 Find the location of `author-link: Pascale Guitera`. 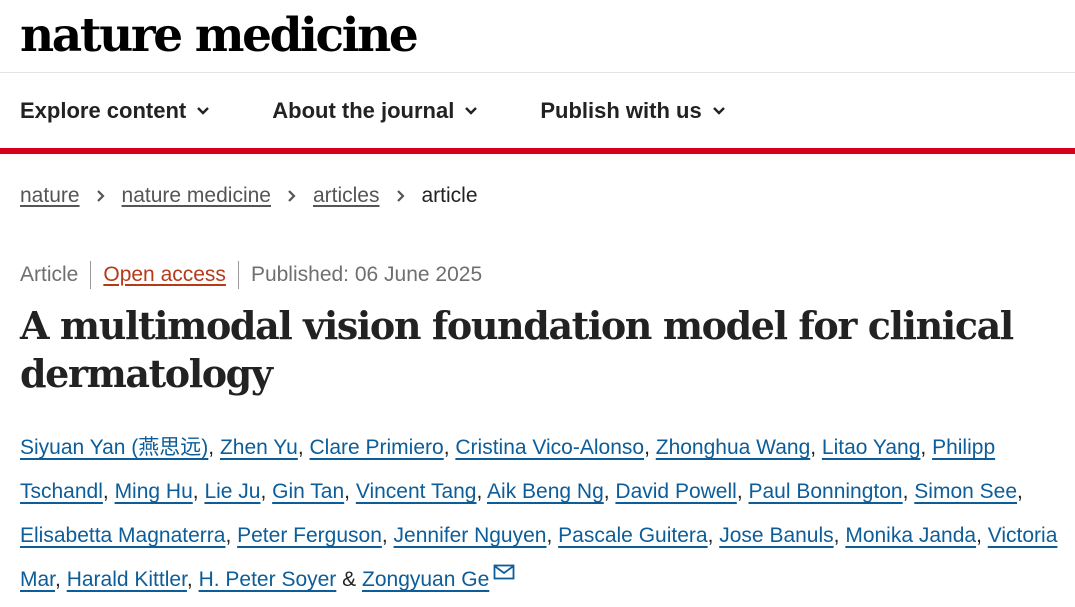

author-link: Pascale Guitera is located at coordinates (632, 535).